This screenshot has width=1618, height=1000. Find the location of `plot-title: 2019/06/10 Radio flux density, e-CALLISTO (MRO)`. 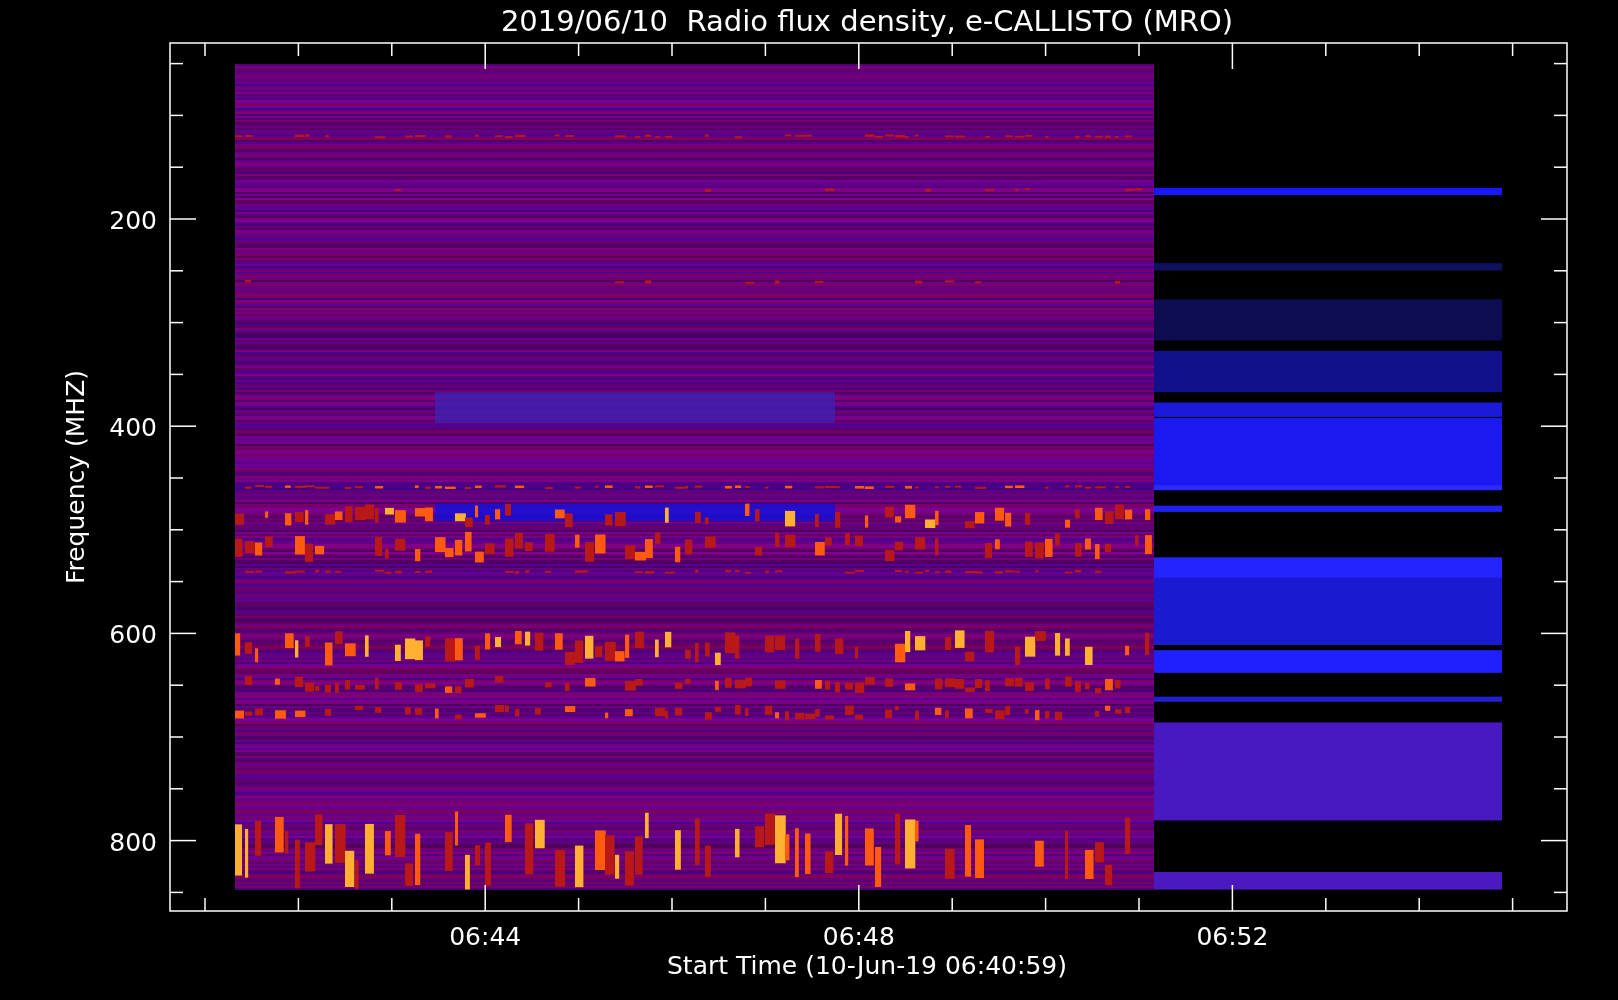

plot-title: 2019/06/10 Radio flux density, e-CALLISTO (MRO) is located at coordinates (867, 21).